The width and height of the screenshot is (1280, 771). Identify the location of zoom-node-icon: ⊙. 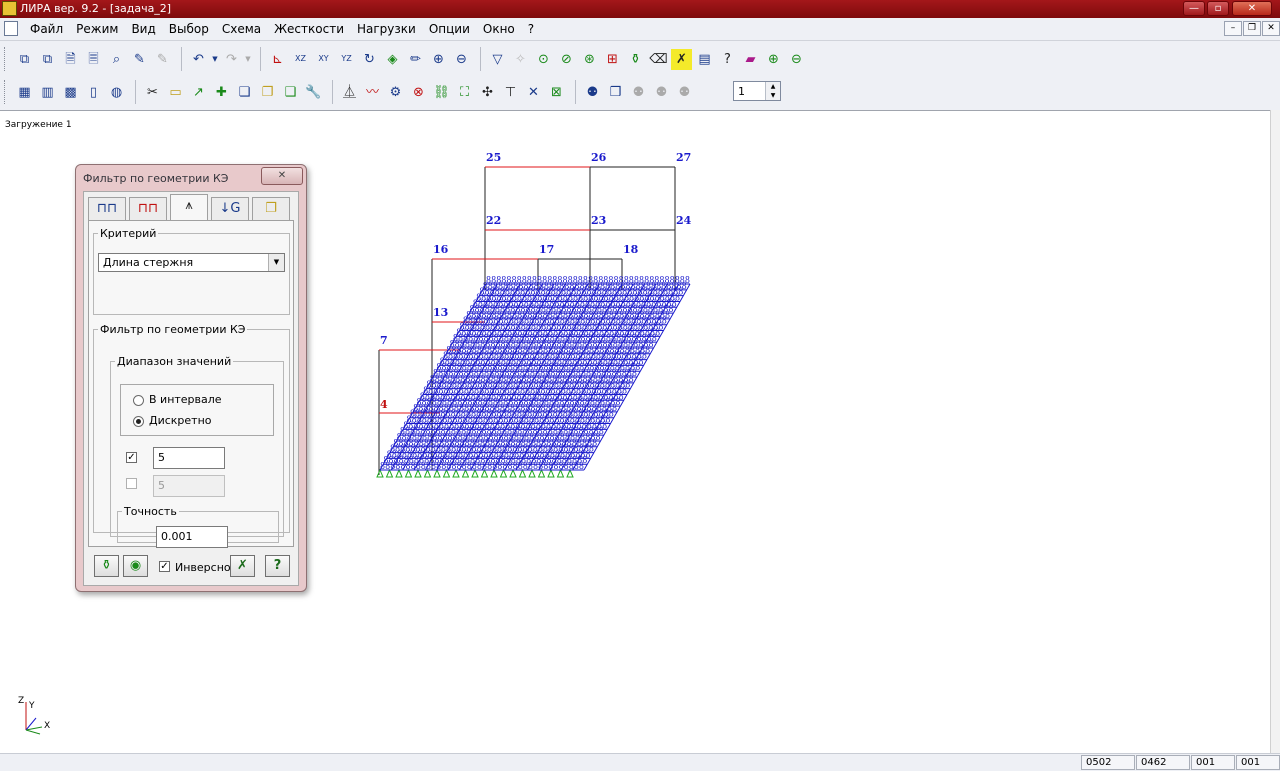
(543, 59).